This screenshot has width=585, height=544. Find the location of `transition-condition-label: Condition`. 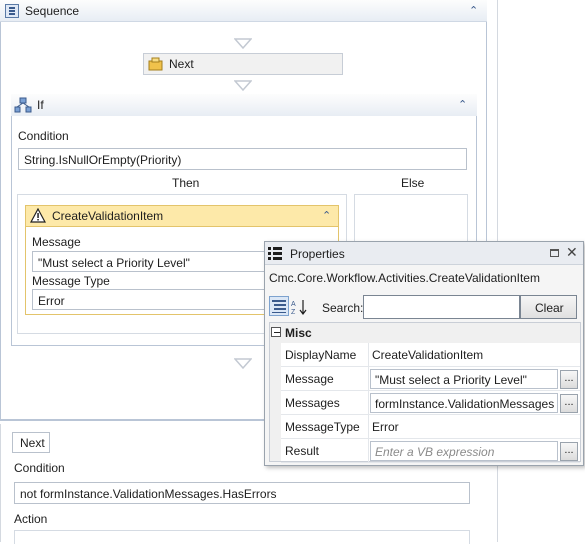

transition-condition-label: Condition is located at coordinates (39, 468).